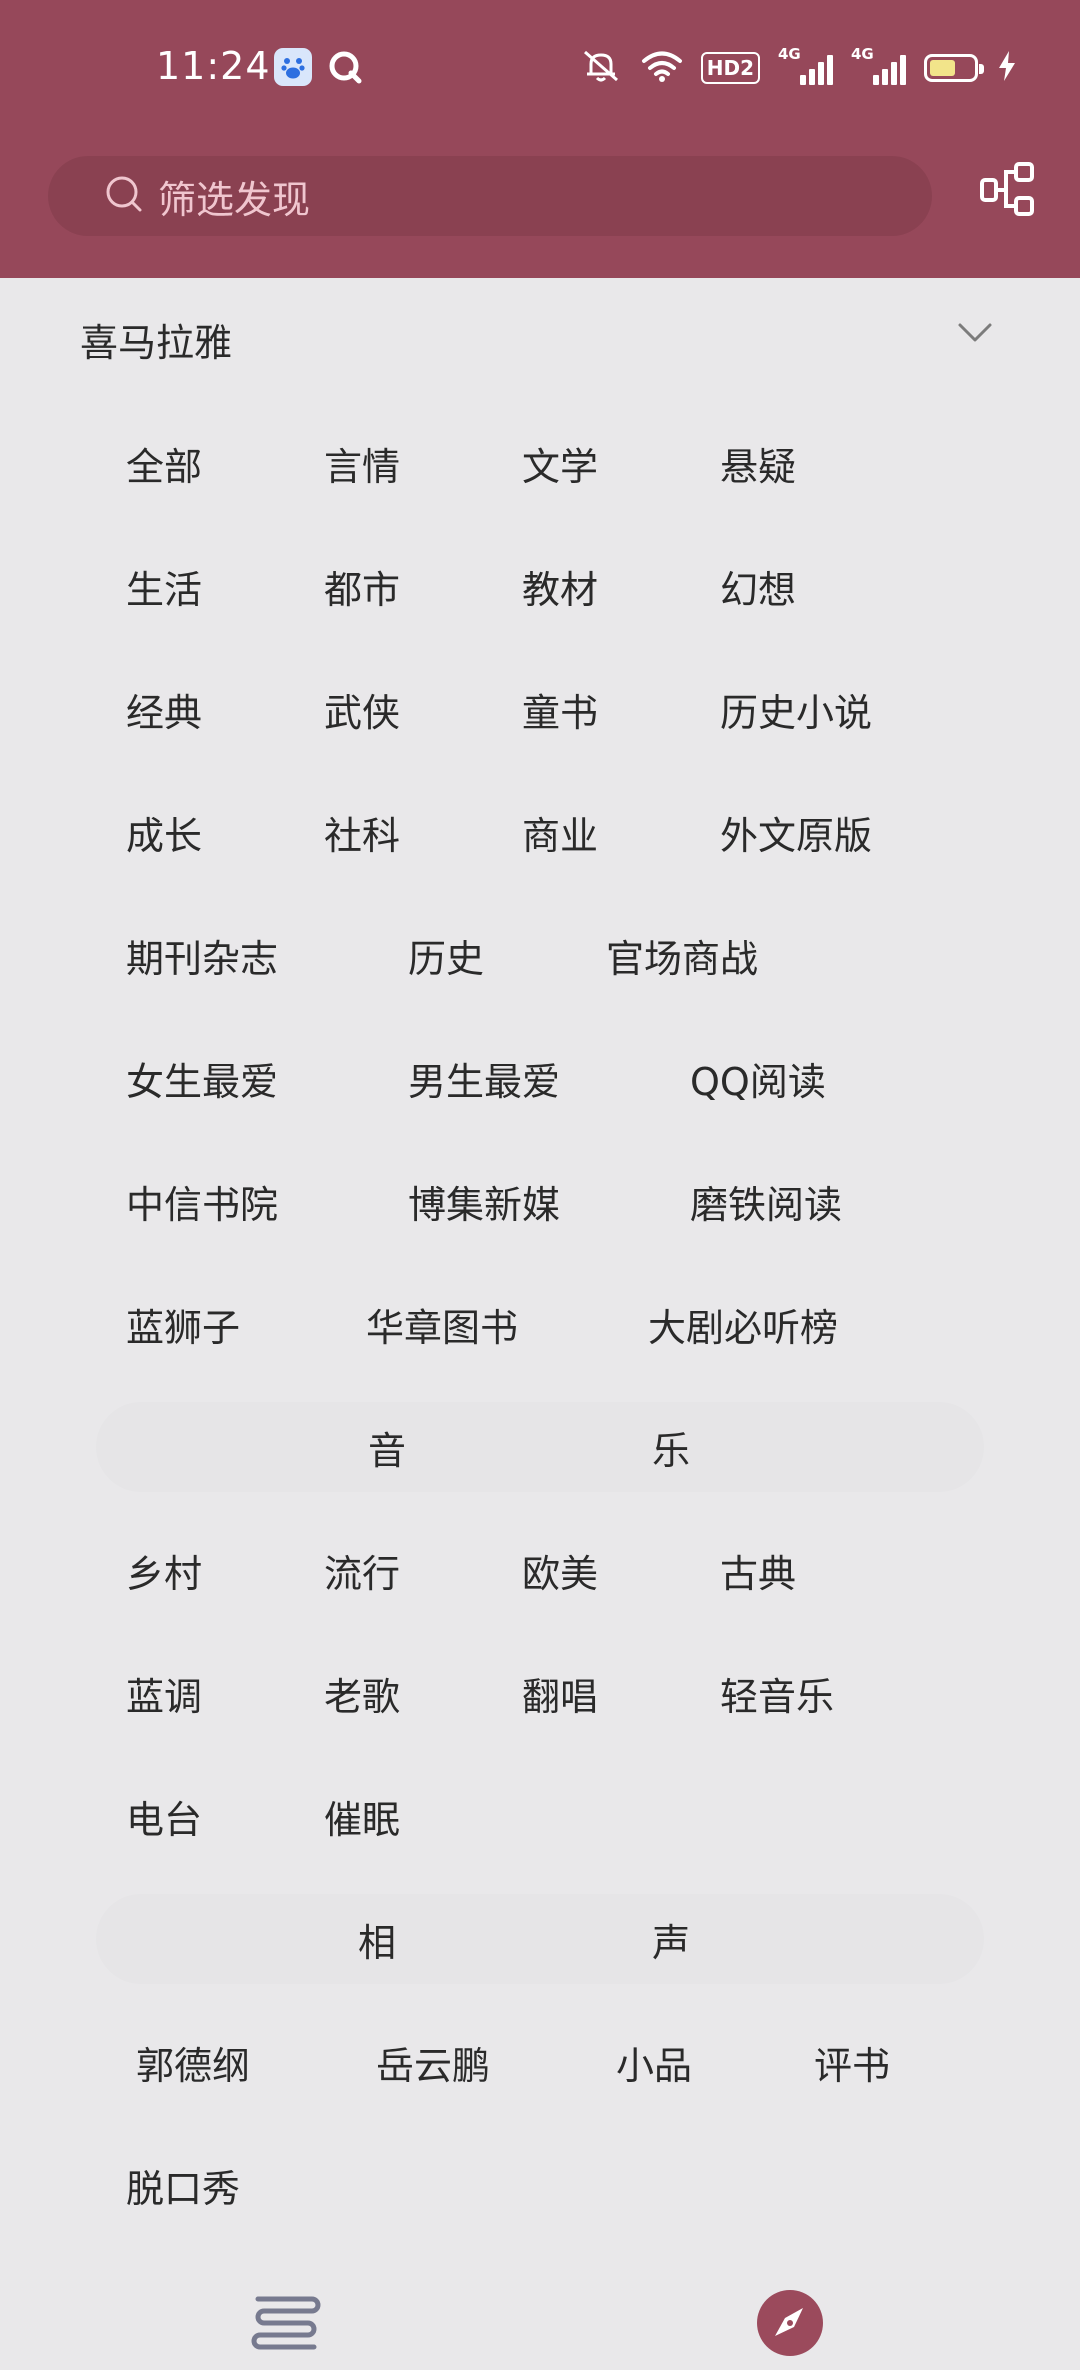 The width and height of the screenshot is (1080, 2370). Describe the element at coordinates (540, 1816) in the screenshot. I see `tag-row: 电台 催眠` at that location.